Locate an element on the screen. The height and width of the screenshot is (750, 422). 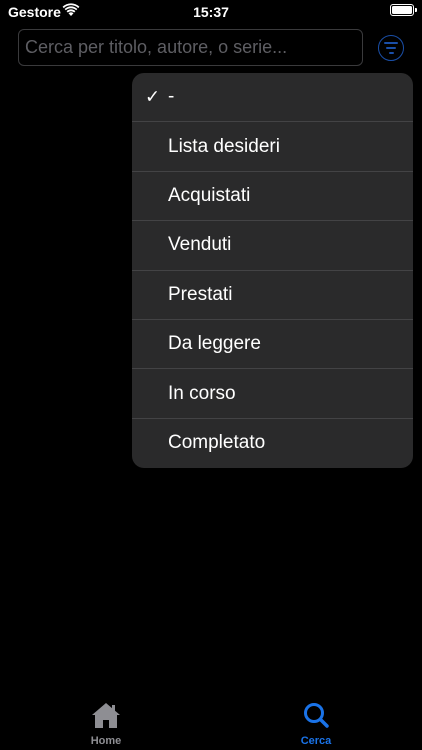
menu-item-label: Venduti is located at coordinates (200, 245).